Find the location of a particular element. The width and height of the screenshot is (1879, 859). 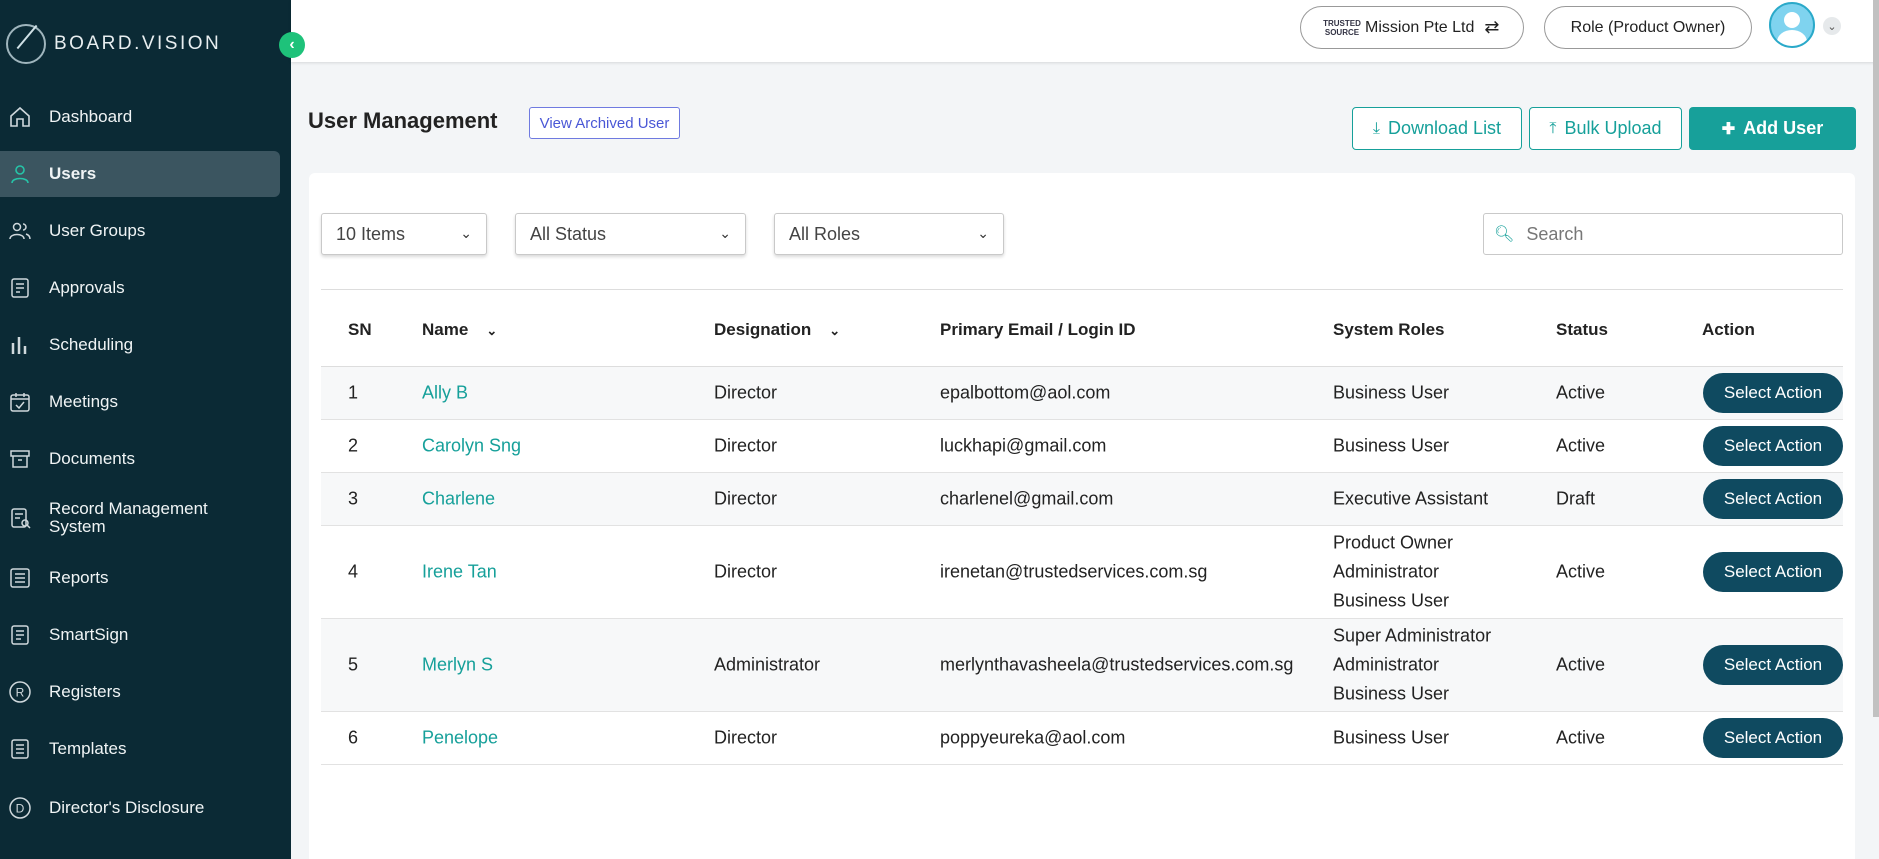

search-icon: 🔍︎ is located at coordinates (1504, 234).